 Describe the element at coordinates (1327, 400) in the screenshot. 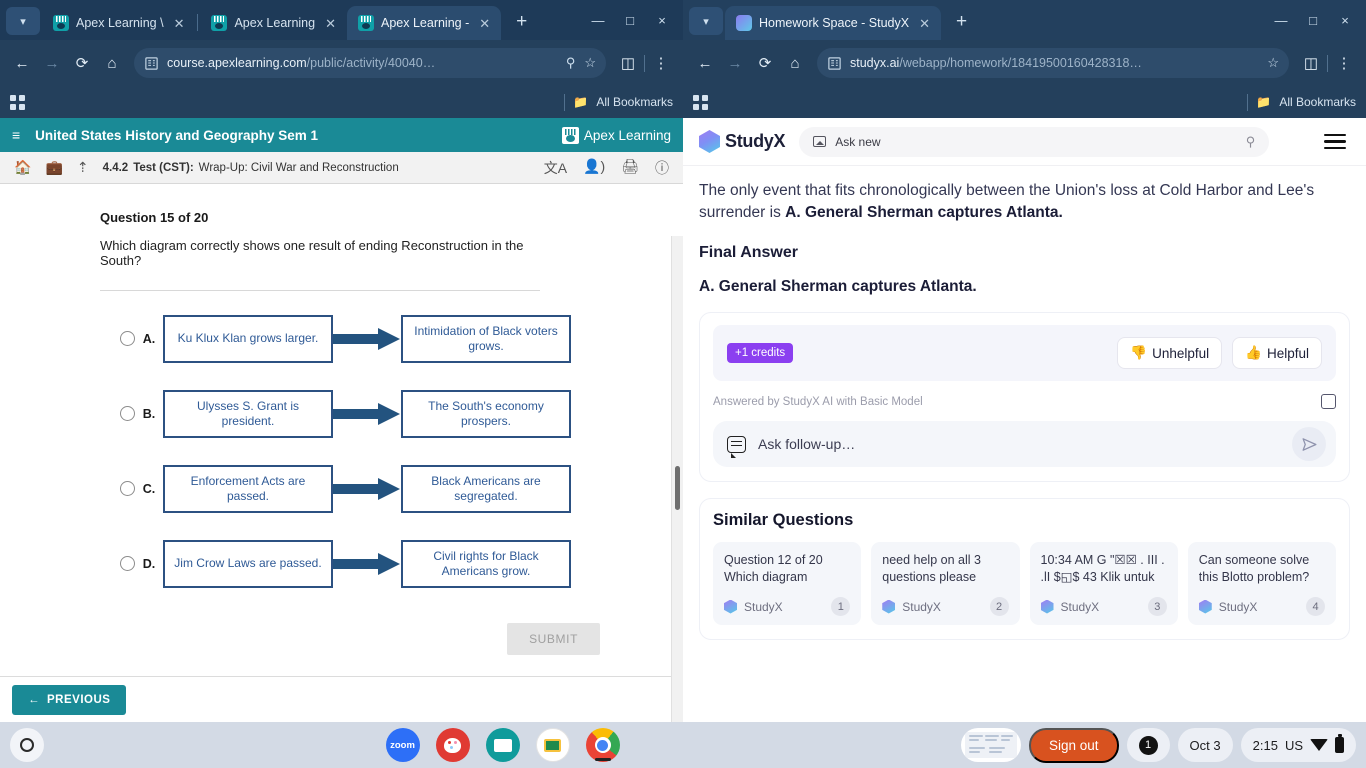

I see `copy-icon` at that location.